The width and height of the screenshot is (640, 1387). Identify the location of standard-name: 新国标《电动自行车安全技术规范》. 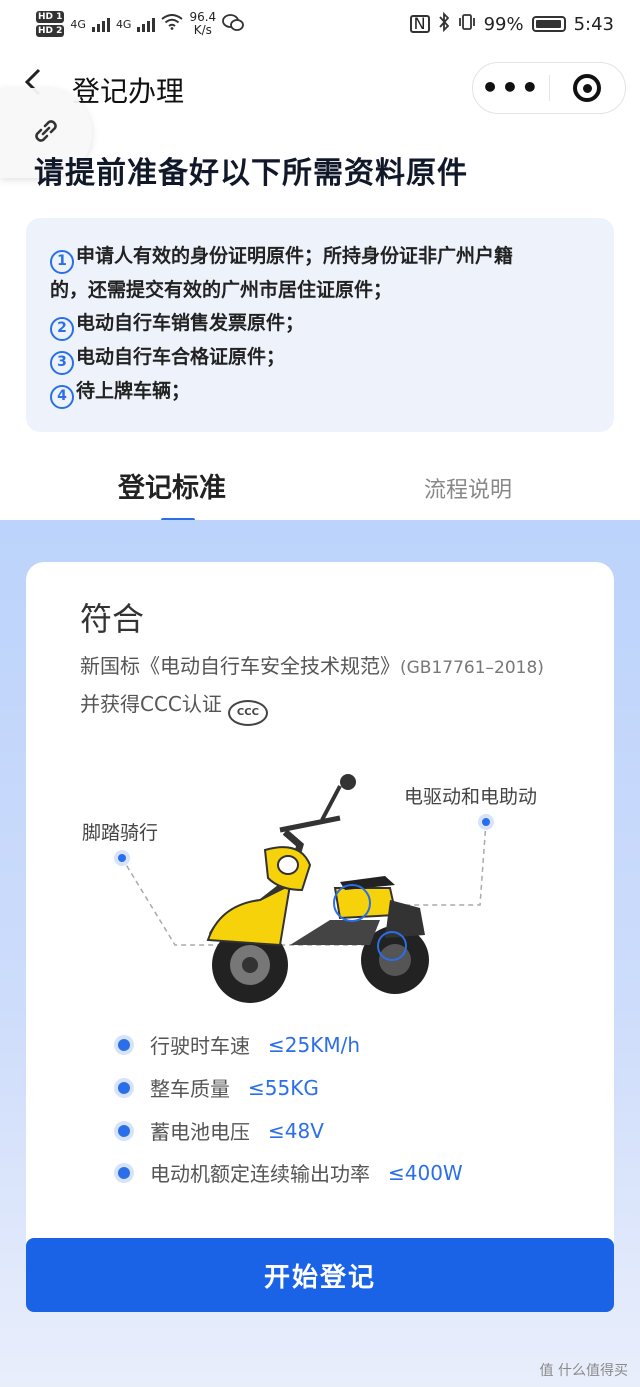
(240, 666).